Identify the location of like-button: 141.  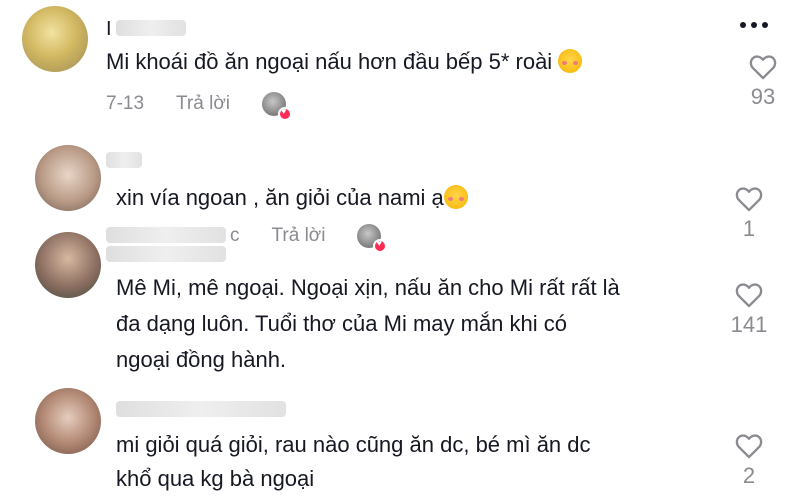
(749, 310).